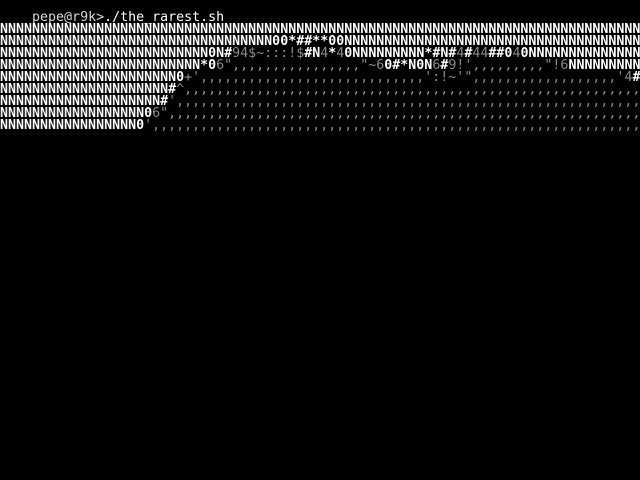 This screenshot has width=640, height=480. What do you see at coordinates (112, 12) in the screenshot?
I see `command-line: pepe@r9k>./the_rarest.sh` at bounding box center [112, 12].